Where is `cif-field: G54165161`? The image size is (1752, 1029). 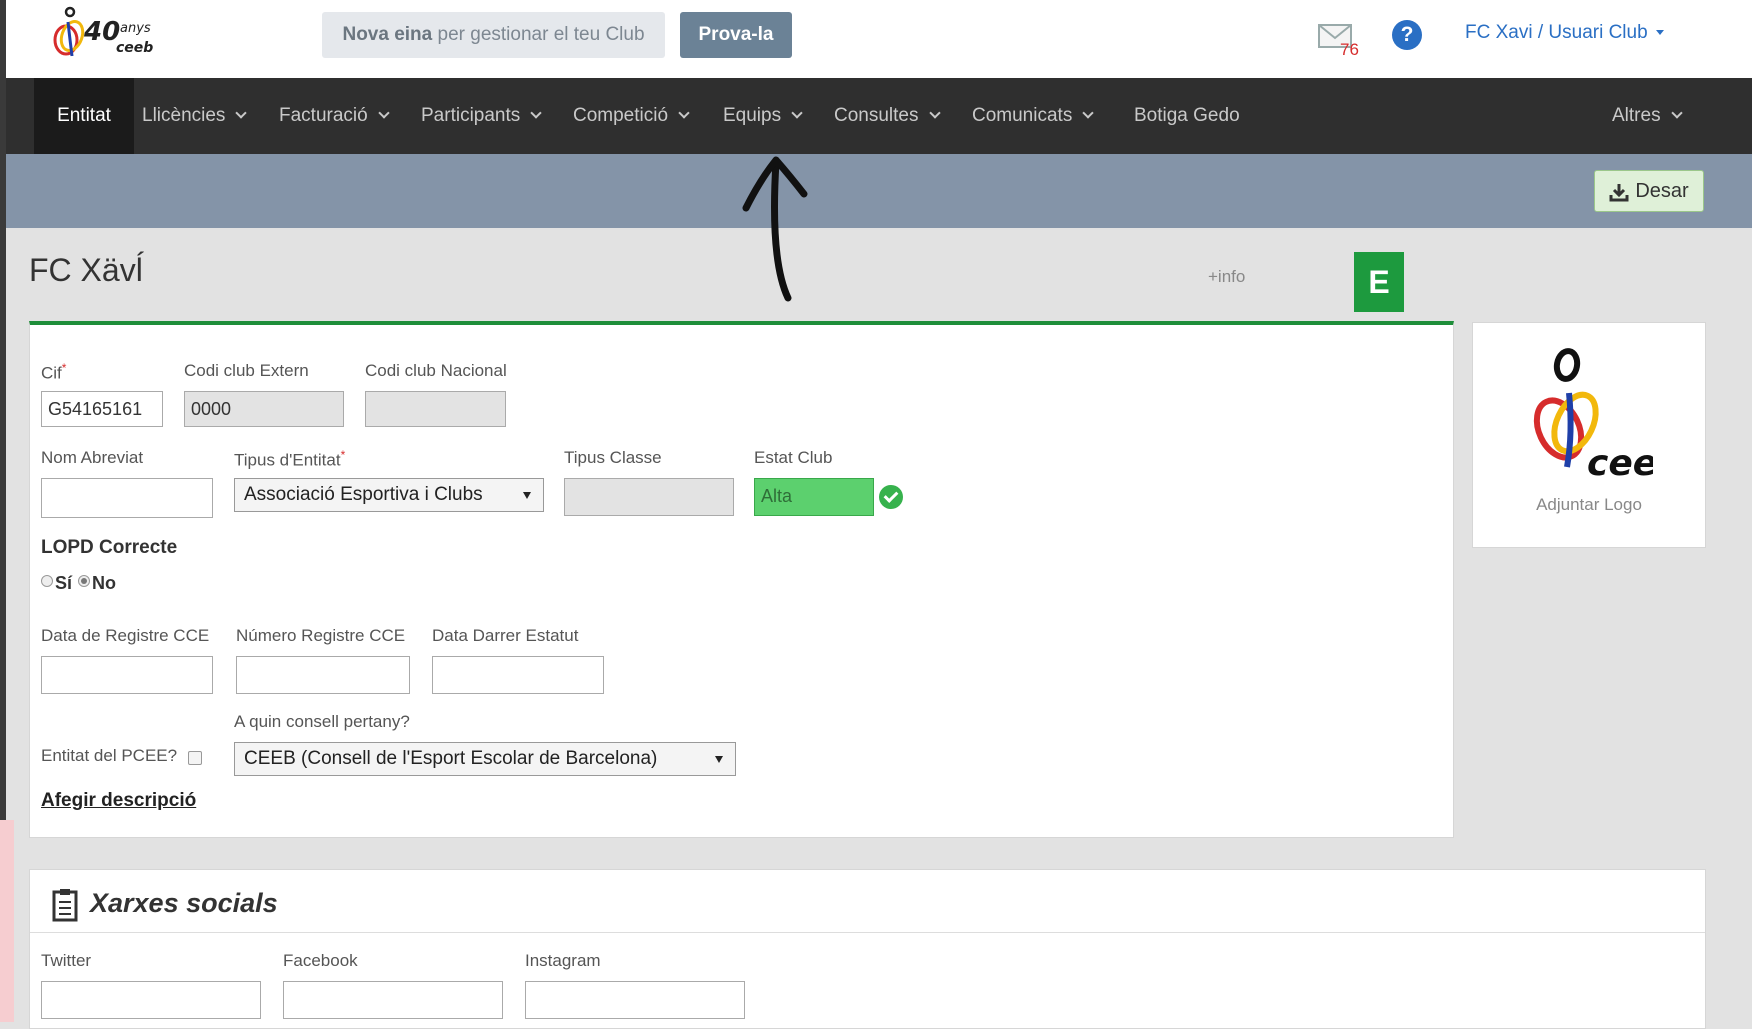 cif-field: G54165161 is located at coordinates (102, 409).